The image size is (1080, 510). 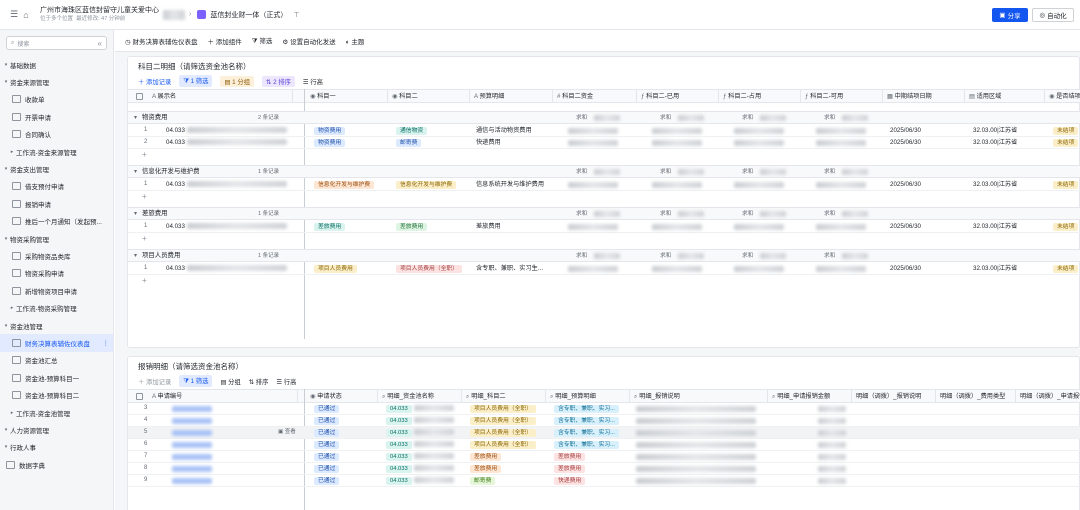 What do you see at coordinates (976, 396) in the screenshot?
I see `column-header: 明细（调拨）_费用类型` at bounding box center [976, 396].